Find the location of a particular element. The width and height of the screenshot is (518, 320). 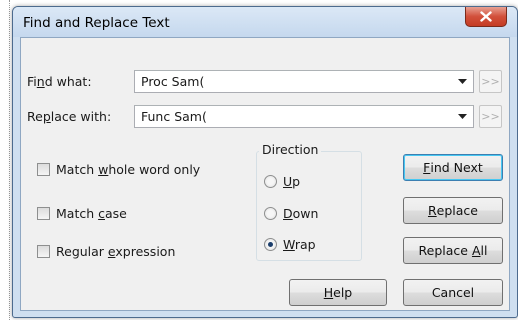

direction-down-radio: Down is located at coordinates (291, 213).